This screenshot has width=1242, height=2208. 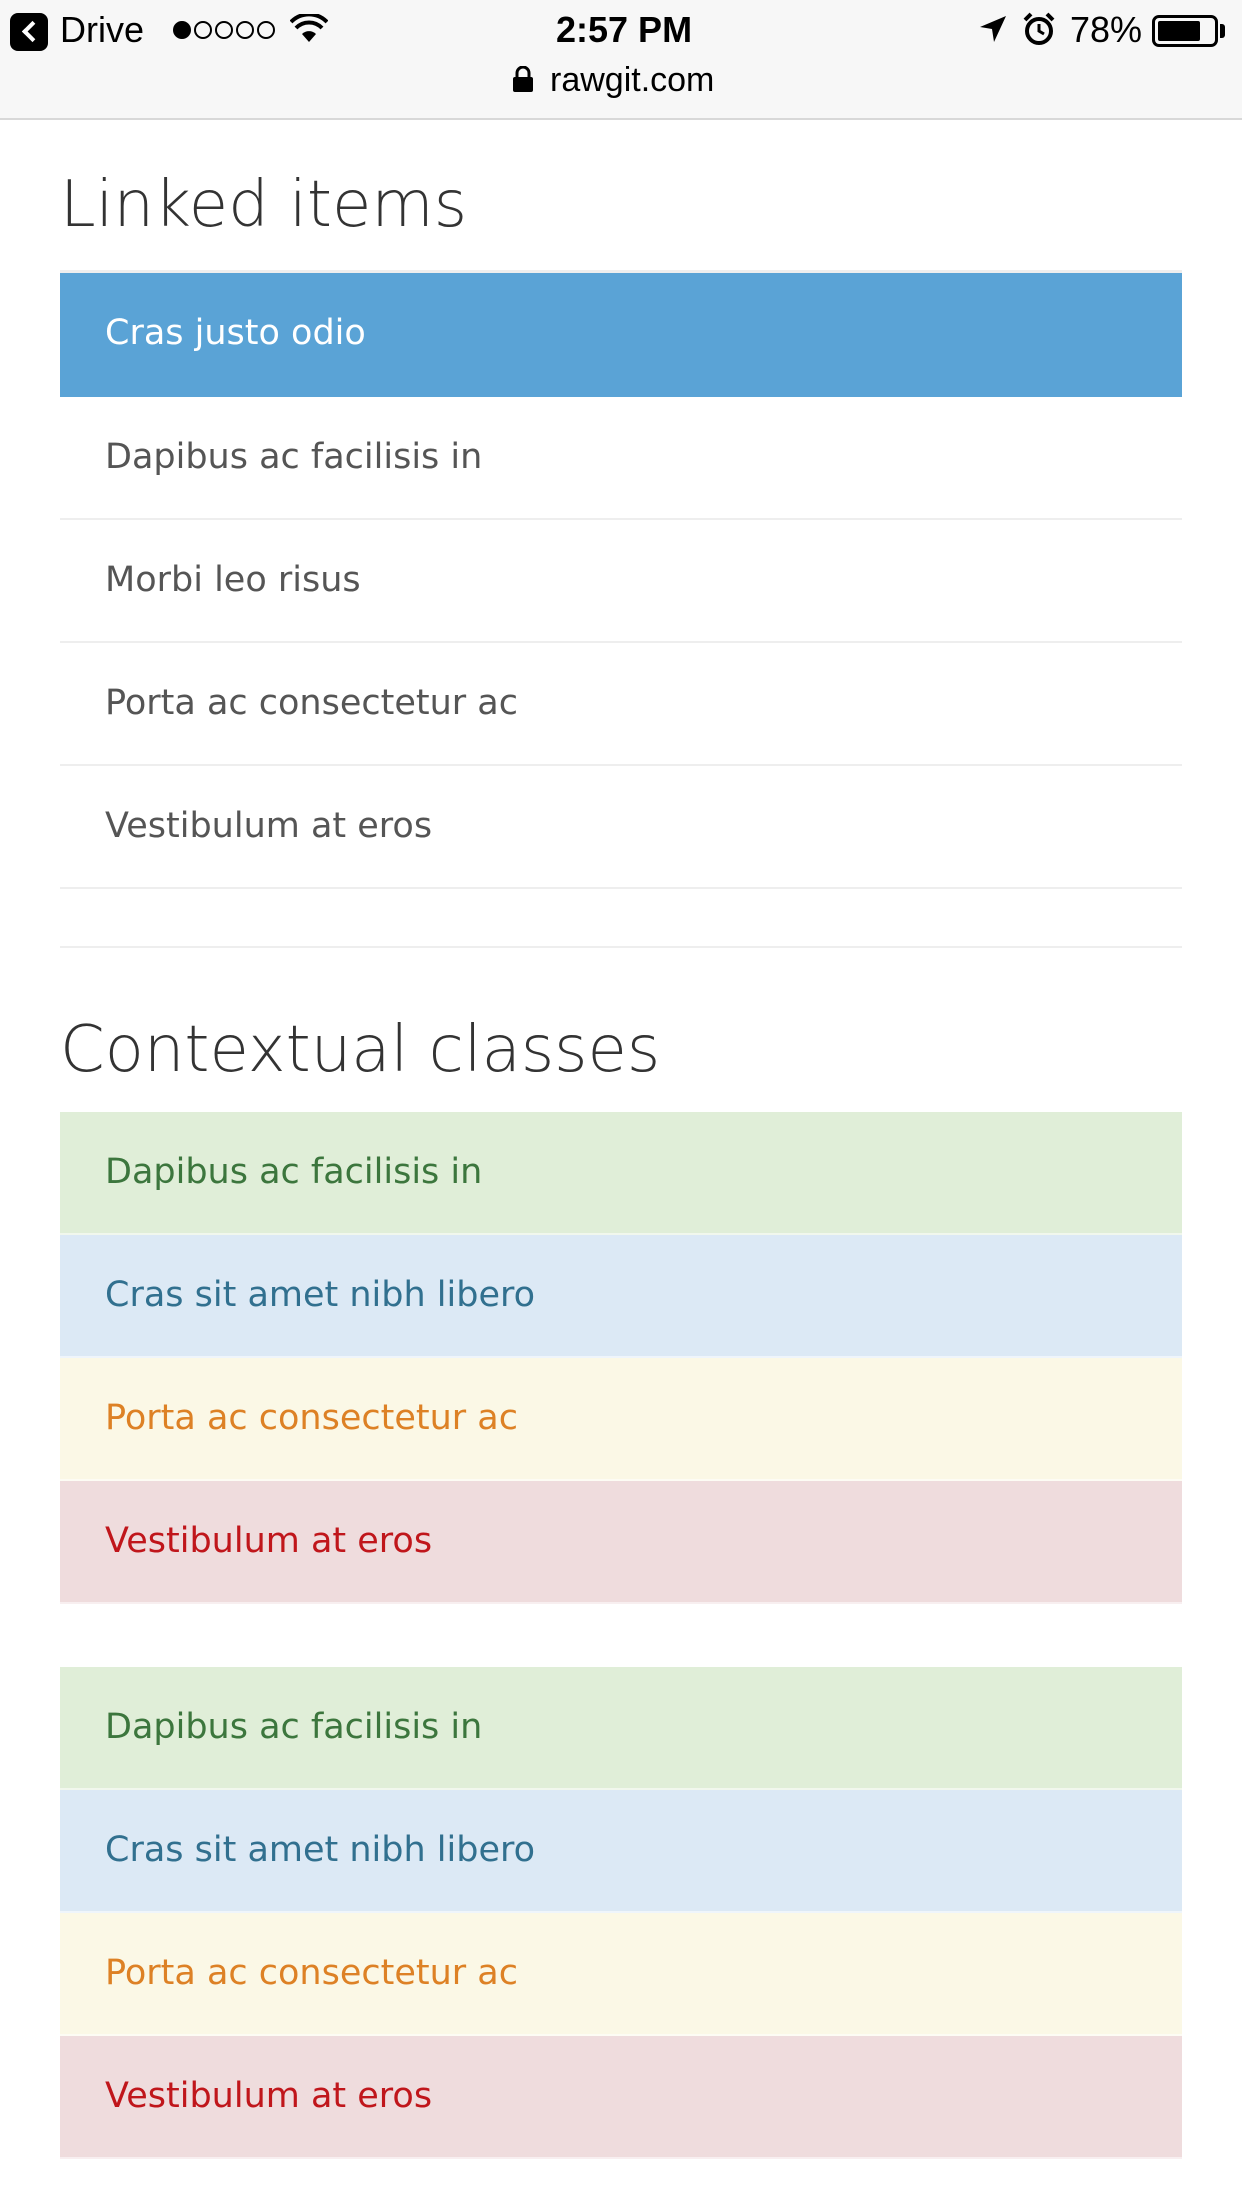 What do you see at coordinates (621, 704) in the screenshot?
I see `linked-item: Porta ac consectetur ac` at bounding box center [621, 704].